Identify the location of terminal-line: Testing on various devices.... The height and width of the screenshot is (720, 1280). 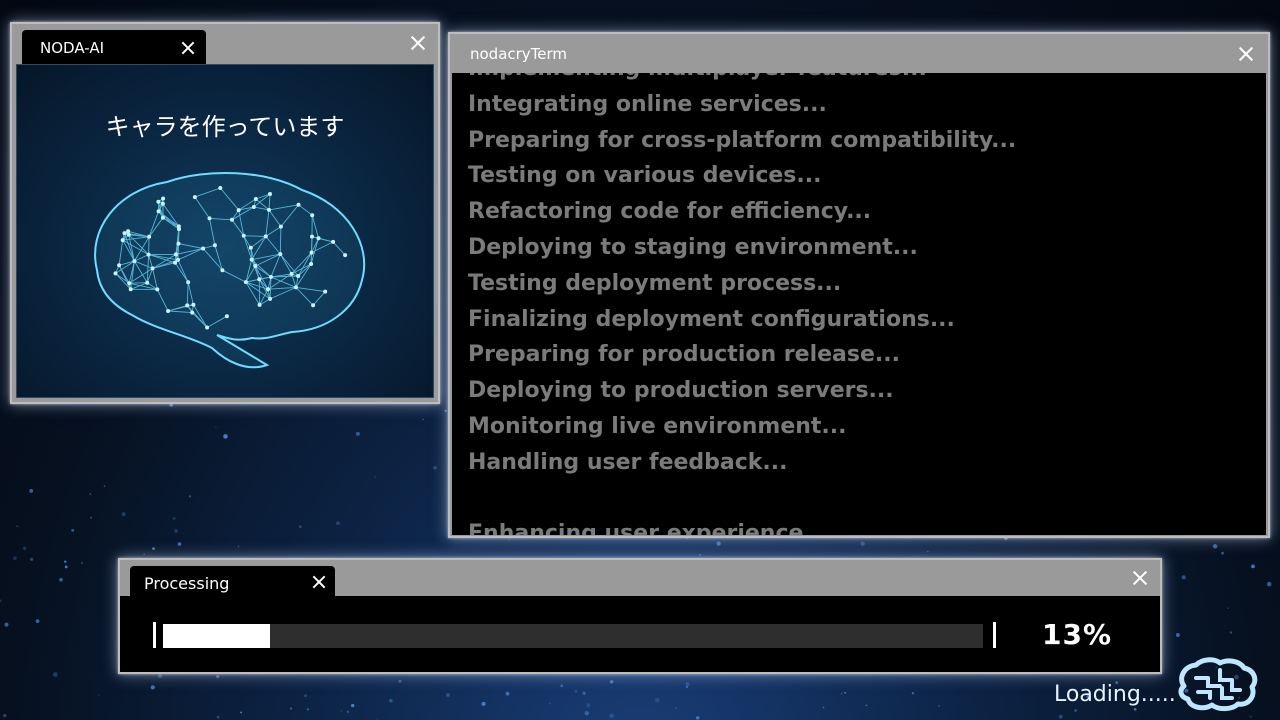
(645, 176).